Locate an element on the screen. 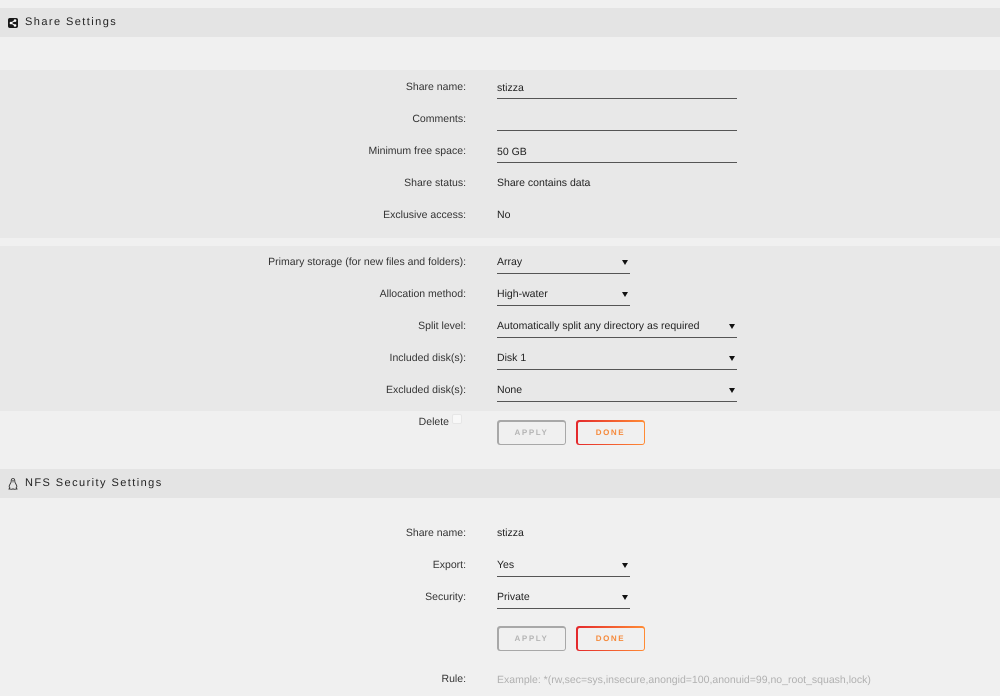 This screenshot has height=696, width=1000. text-field: stizza is located at coordinates (617, 88).